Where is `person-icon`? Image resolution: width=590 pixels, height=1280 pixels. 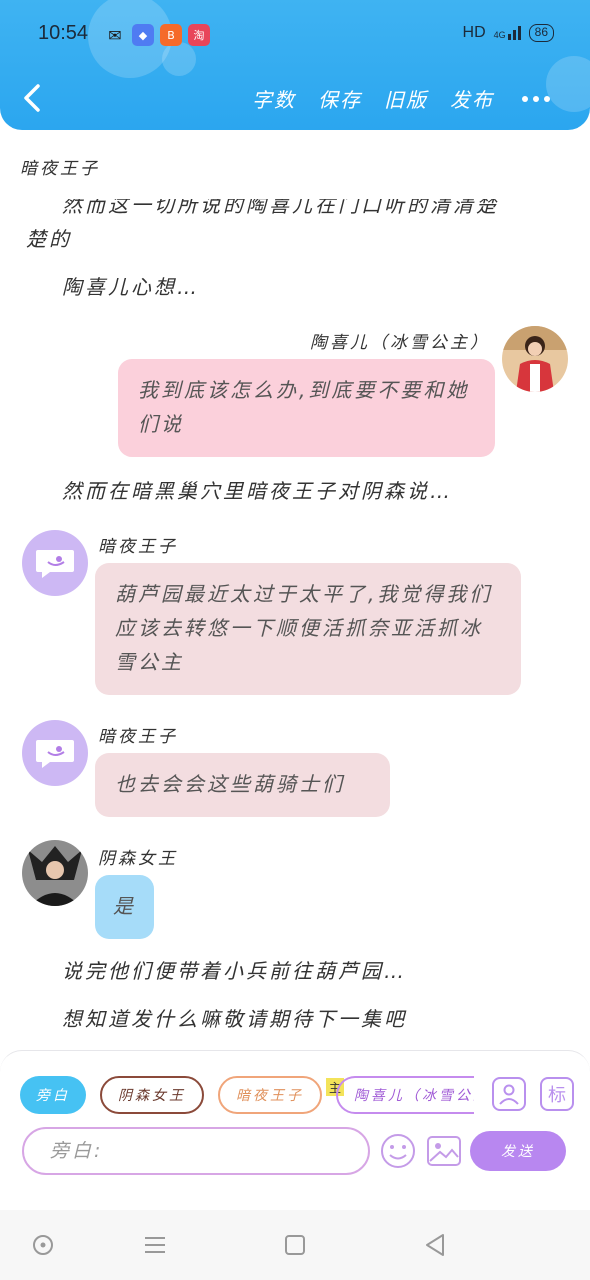
person-icon is located at coordinates (509, 1094).